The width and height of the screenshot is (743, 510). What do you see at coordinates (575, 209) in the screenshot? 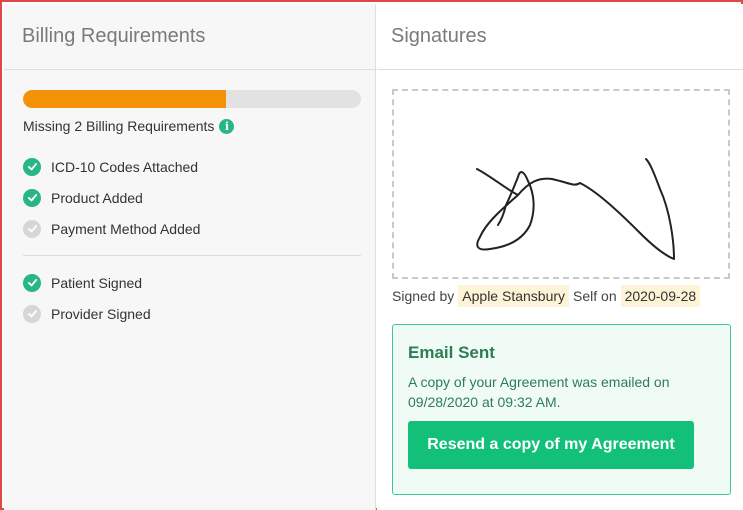
I see `signature-drawing` at bounding box center [575, 209].